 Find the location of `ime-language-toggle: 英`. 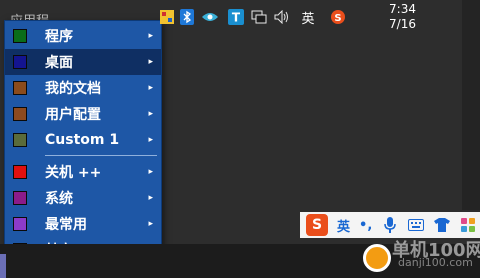

ime-language-toggle: 英 is located at coordinates (343, 225).